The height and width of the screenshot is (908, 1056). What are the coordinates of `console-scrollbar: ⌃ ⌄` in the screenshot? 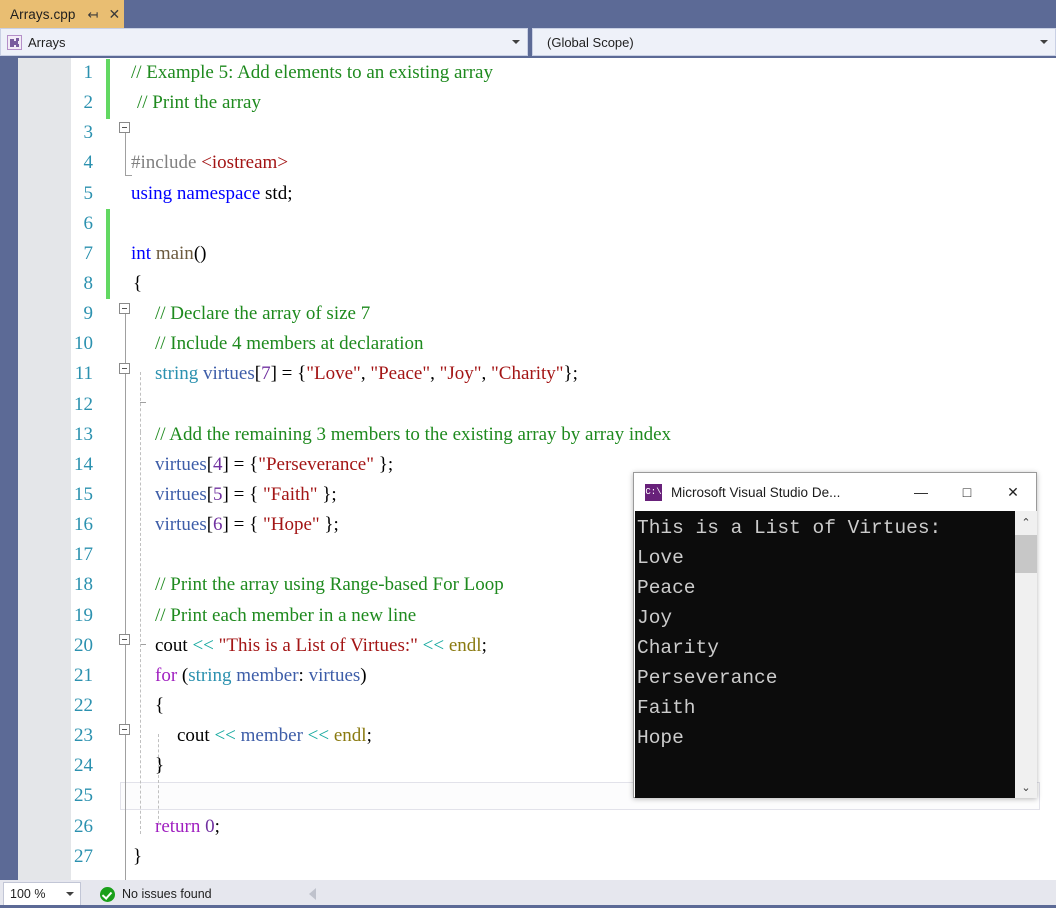 It's located at (1026, 654).